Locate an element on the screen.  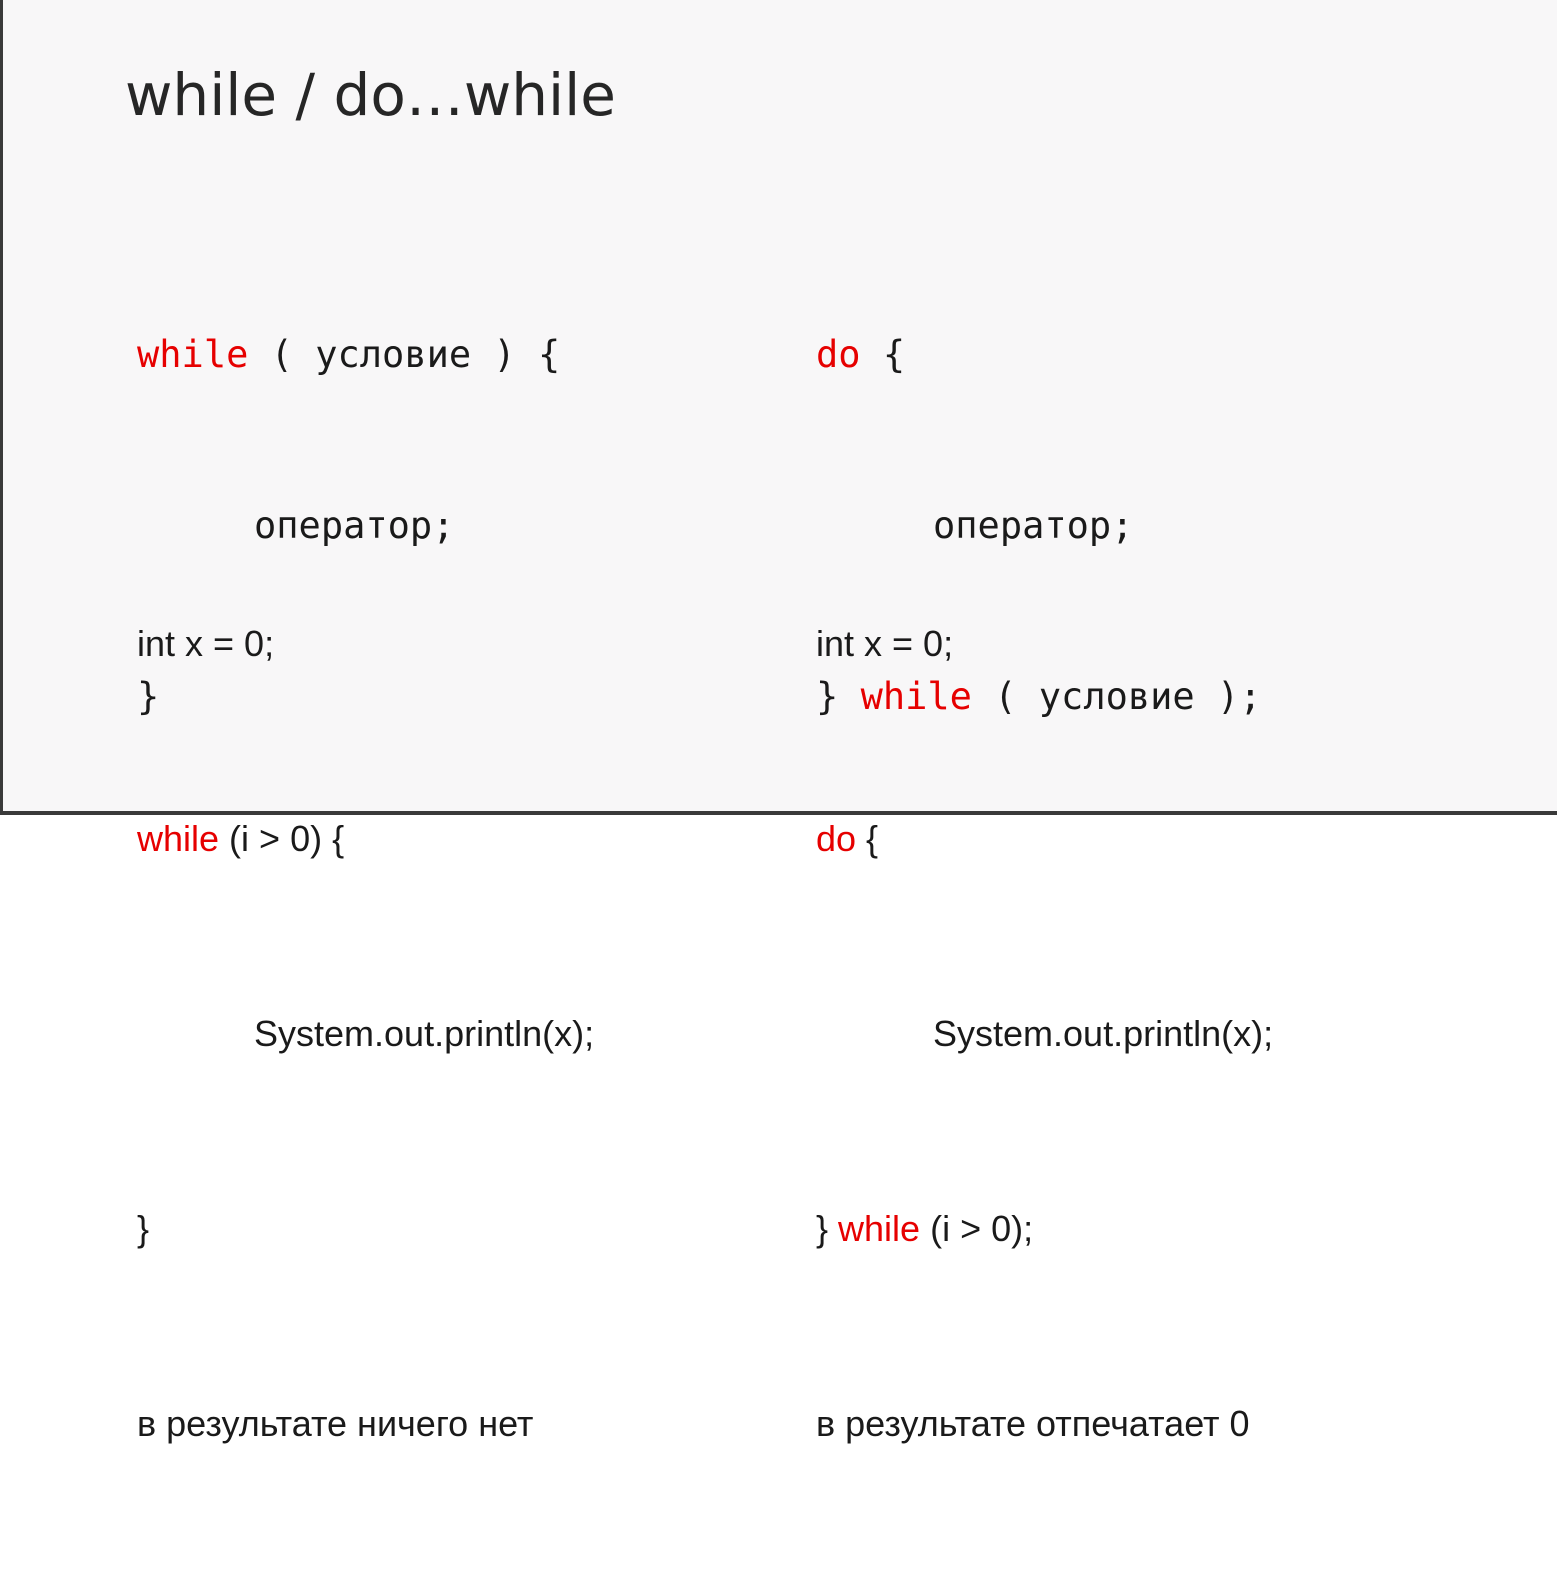
while-syntax-line-1: while ( условие ) { is located at coordinates (348, 354).